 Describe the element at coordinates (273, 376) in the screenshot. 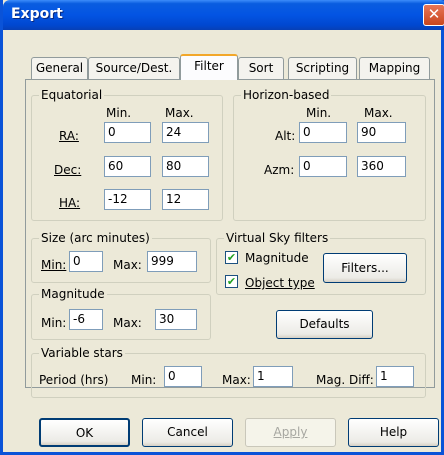

I see `var-max-input: 1` at that location.